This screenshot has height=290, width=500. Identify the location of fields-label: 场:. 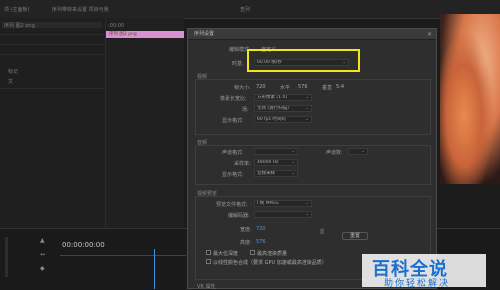
(245, 110).